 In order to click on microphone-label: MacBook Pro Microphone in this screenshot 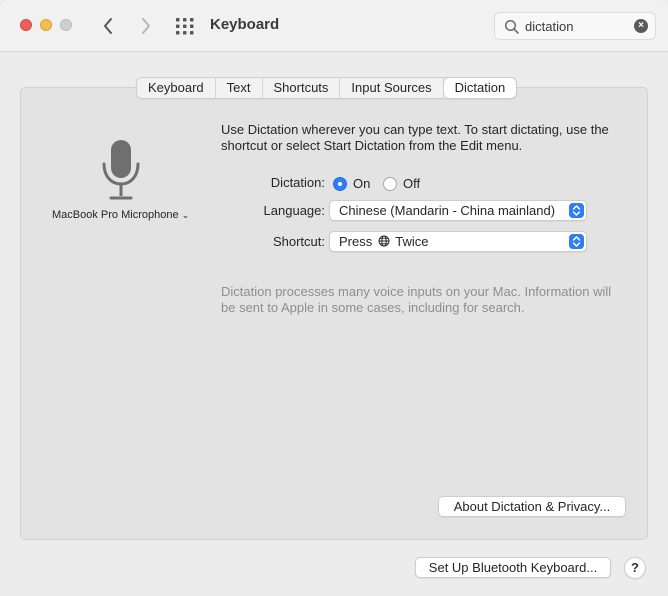, I will do `click(115, 215)`.